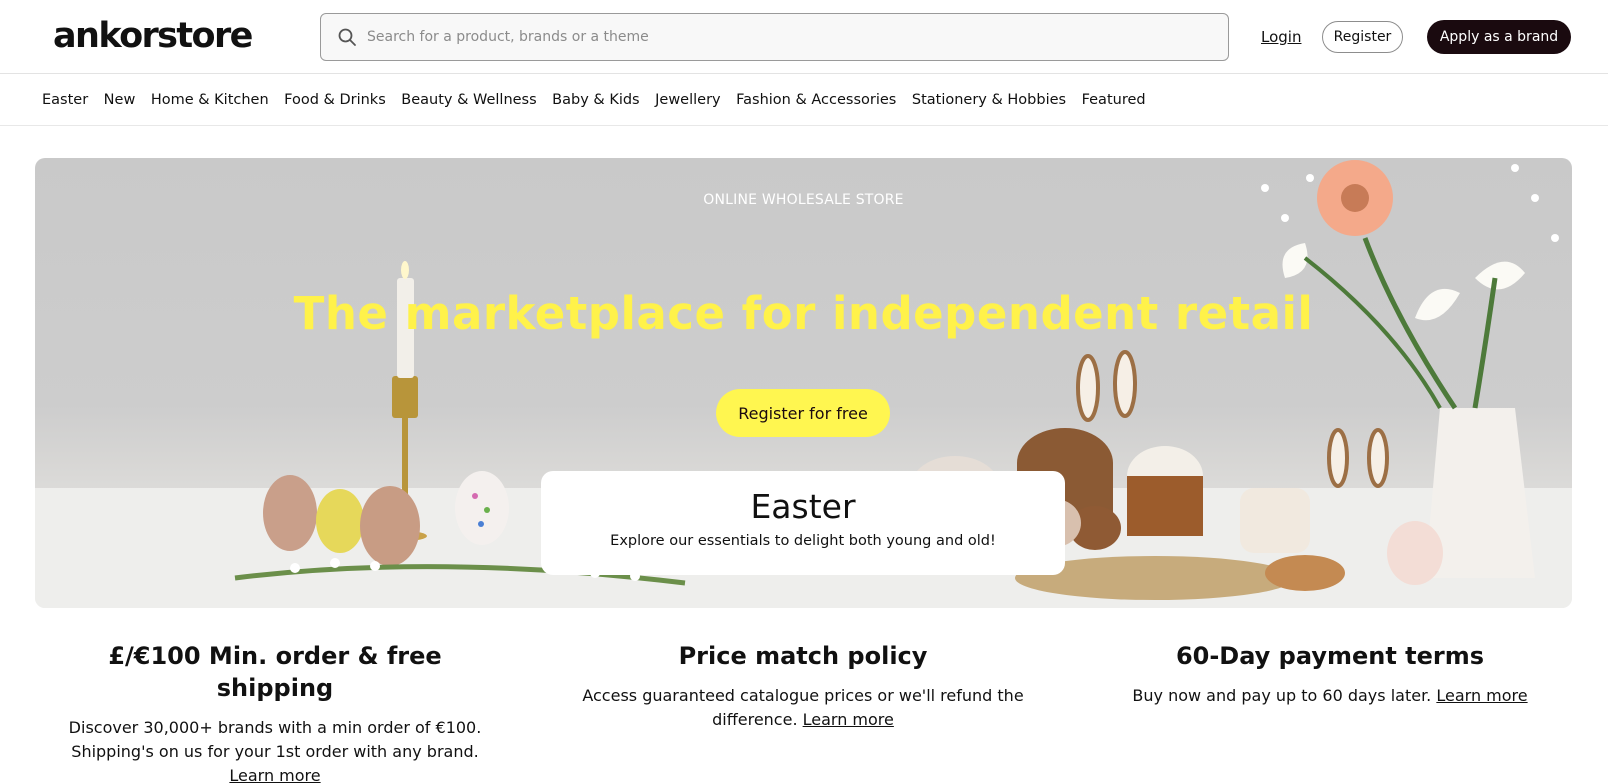 Image resolution: width=1608 pixels, height=784 pixels. I want to click on feature-title: 60-Day payment terms, so click(1330, 656).